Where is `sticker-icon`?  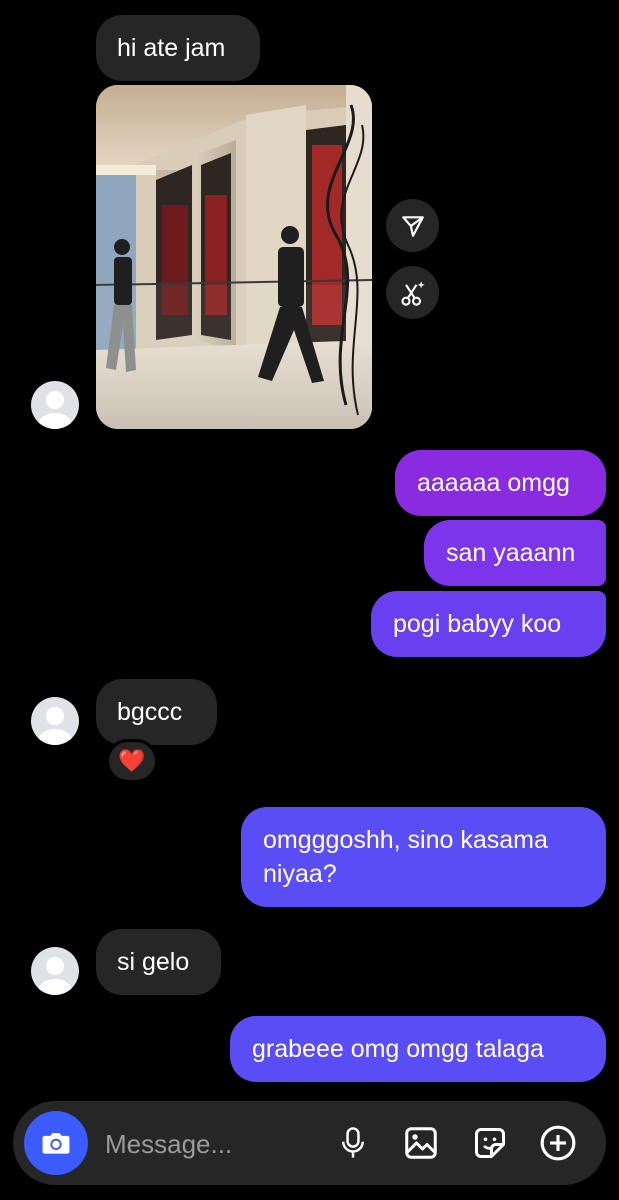
sticker-icon is located at coordinates (490, 1143).